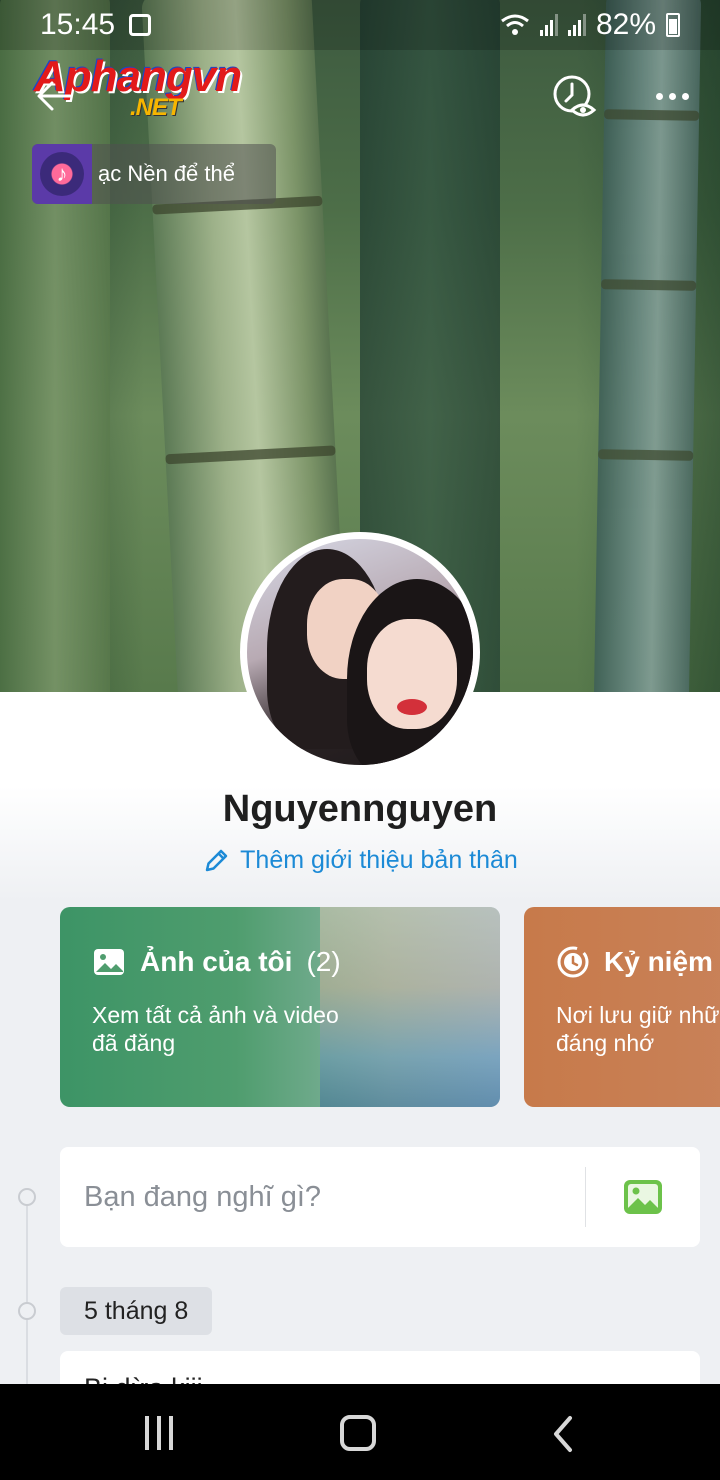 Image resolution: width=720 pixels, height=1480 pixels. What do you see at coordinates (166, 173) in the screenshot?
I see `music-label: ạc Nền để thể` at bounding box center [166, 173].